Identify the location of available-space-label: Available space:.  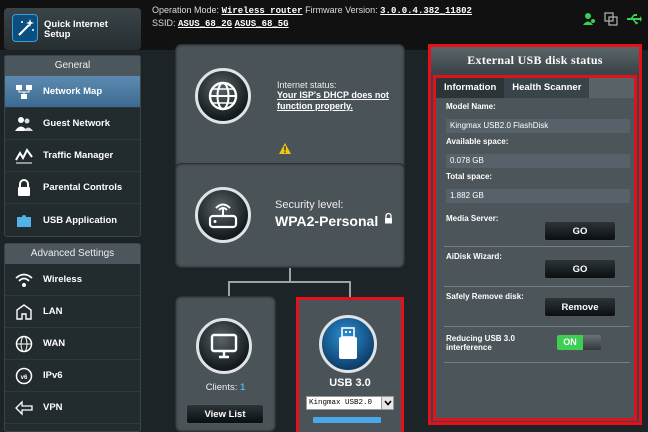
(477, 141).